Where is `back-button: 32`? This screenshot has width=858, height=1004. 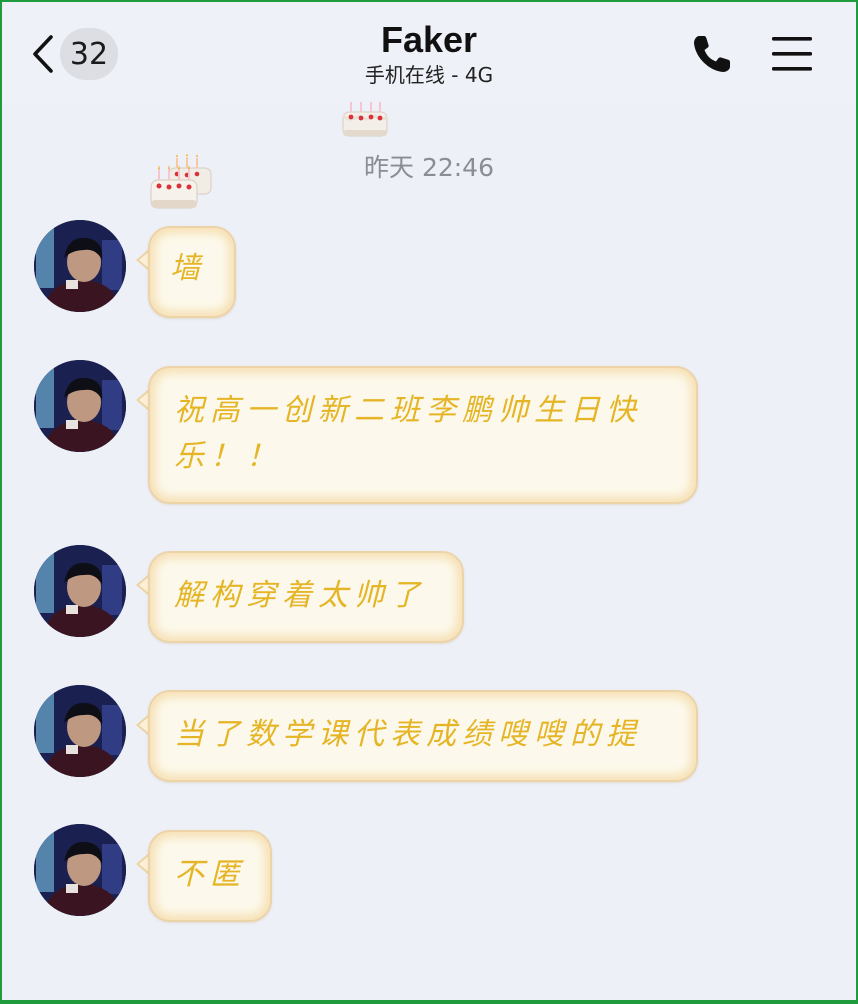 back-button: 32 is located at coordinates (87, 54).